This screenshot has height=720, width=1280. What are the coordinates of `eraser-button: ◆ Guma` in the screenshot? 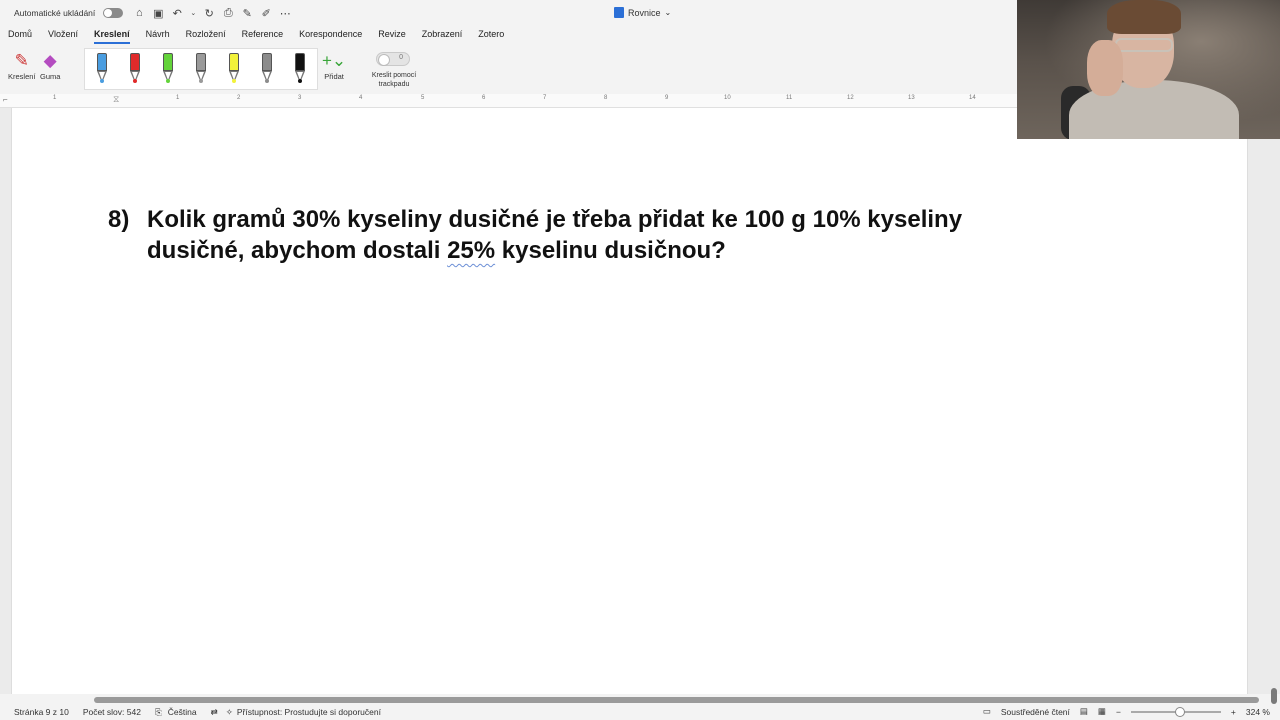 It's located at (50, 65).